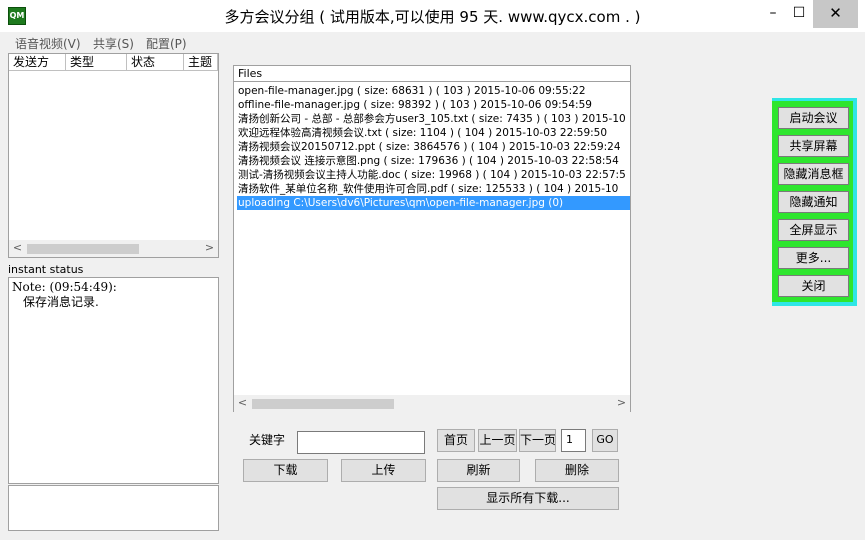 This screenshot has width=865, height=540. What do you see at coordinates (48, 43) in the screenshot?
I see `menu-voice-video: 语音视频(V)` at bounding box center [48, 43].